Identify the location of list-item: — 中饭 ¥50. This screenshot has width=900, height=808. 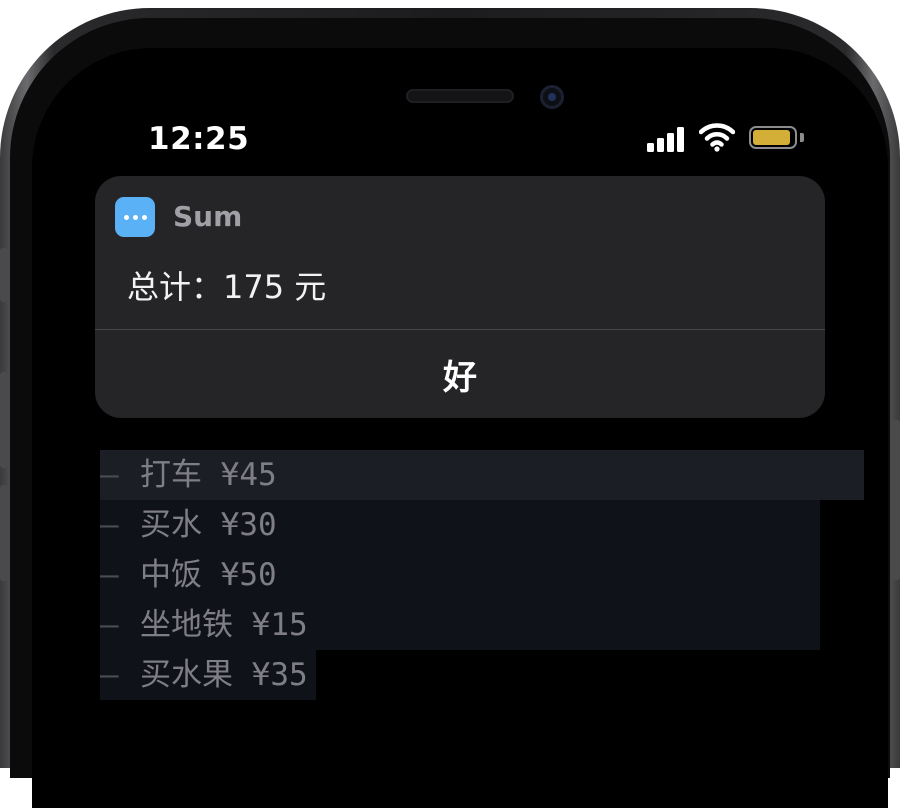
(460, 575).